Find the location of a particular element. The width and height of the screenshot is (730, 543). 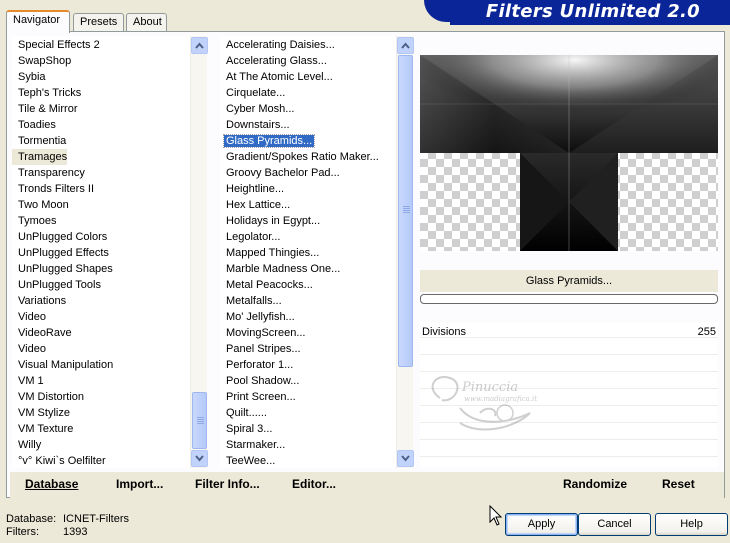

category-item: Visual Manipulation is located at coordinates (101, 365).